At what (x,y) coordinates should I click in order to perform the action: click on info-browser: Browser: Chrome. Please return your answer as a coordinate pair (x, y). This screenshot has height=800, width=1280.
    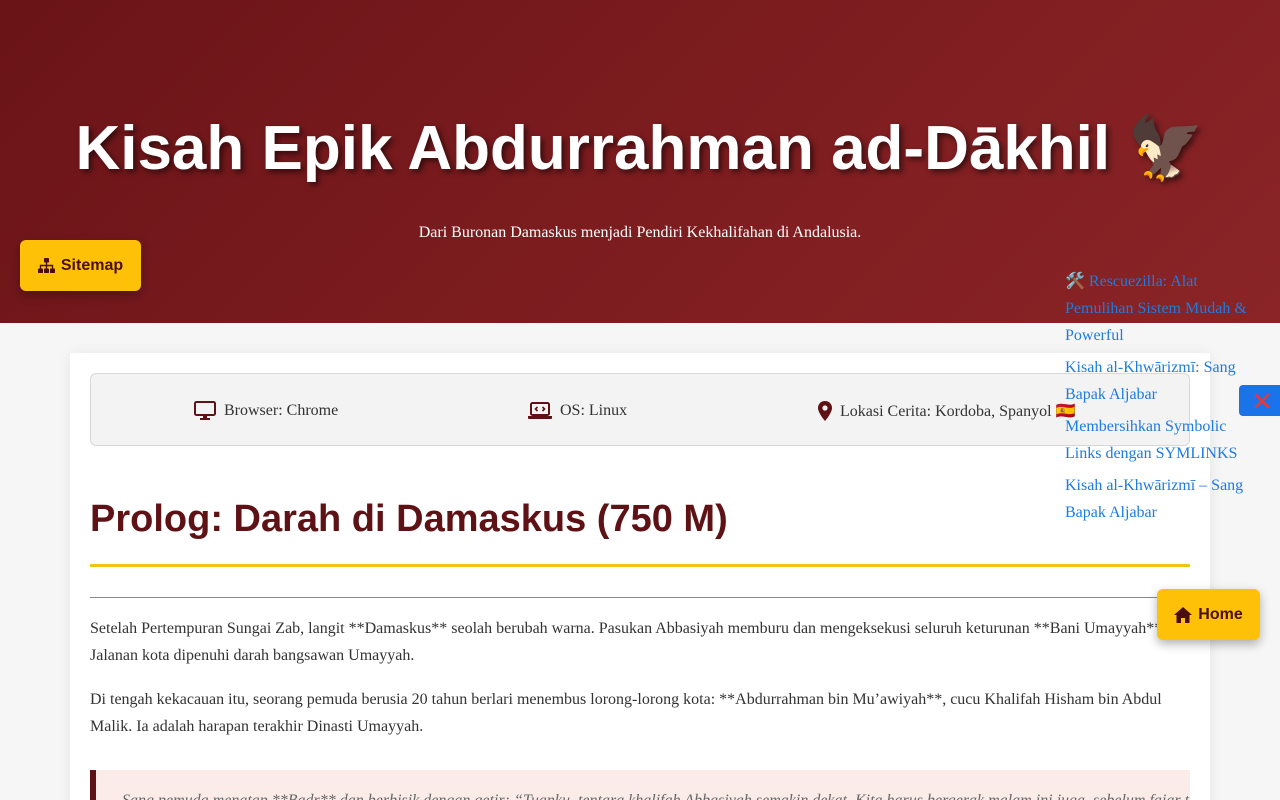
    Looking at the image, I should click on (266, 410).